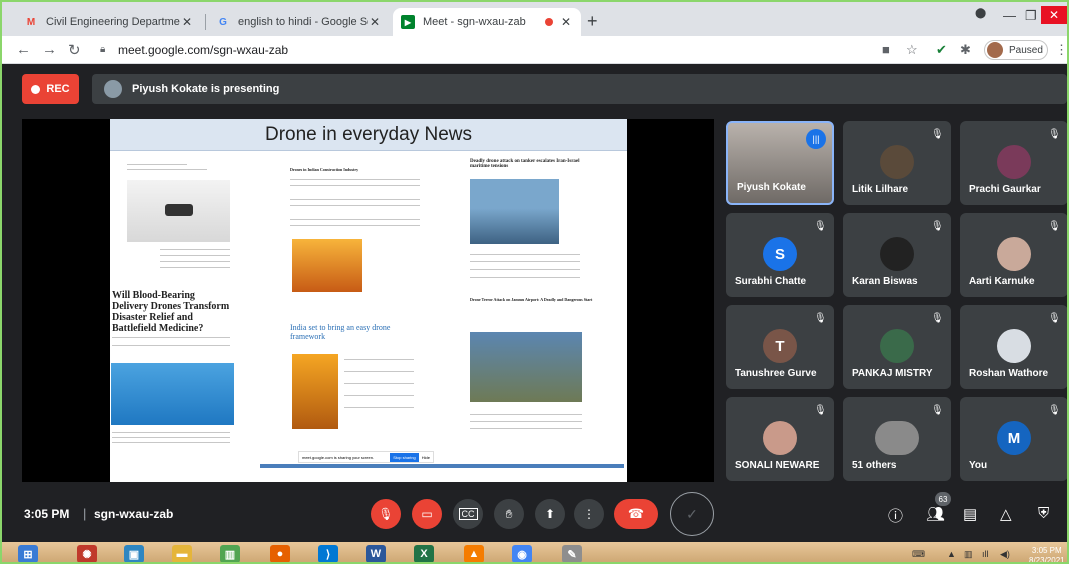  Describe the element at coordinates (23, 49) in the screenshot. I see `back-arrow-icon: ←` at that location.